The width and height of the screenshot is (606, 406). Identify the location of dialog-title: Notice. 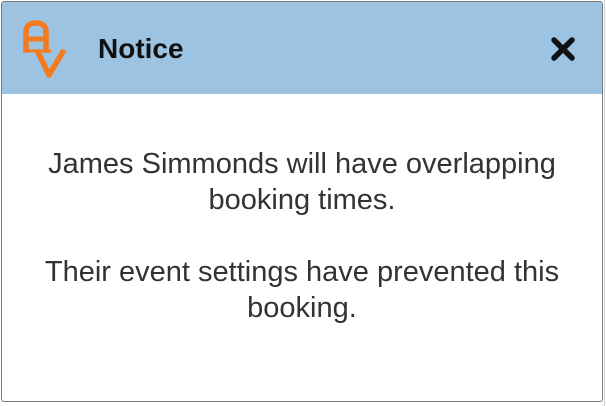
(141, 48).